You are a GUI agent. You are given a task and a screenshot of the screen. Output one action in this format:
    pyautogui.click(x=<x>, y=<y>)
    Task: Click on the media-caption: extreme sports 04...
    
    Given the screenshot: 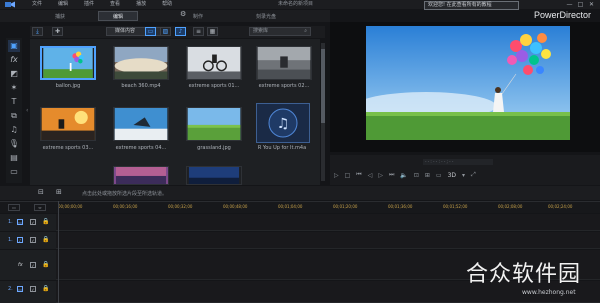 What is the action you would take?
    pyautogui.click(x=141, y=148)
    